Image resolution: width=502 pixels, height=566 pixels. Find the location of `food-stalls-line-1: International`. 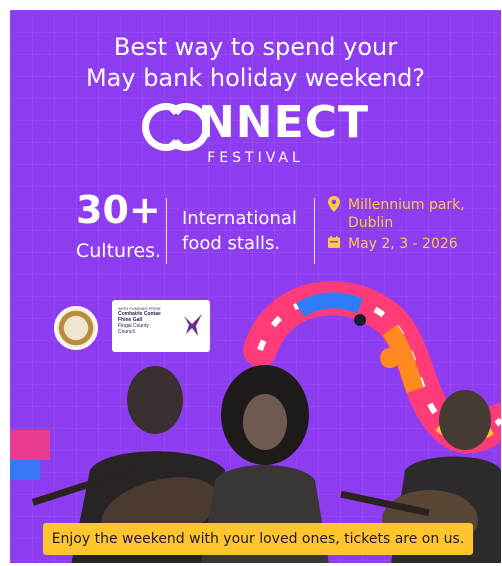

food-stalls-line-1: International is located at coordinates (239, 218).